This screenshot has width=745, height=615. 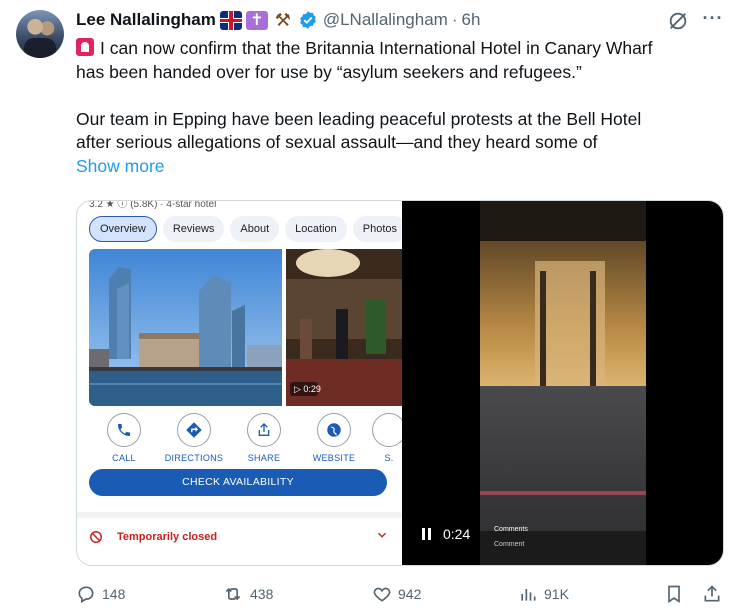 I want to click on author-avatar, so click(x=40, y=34).